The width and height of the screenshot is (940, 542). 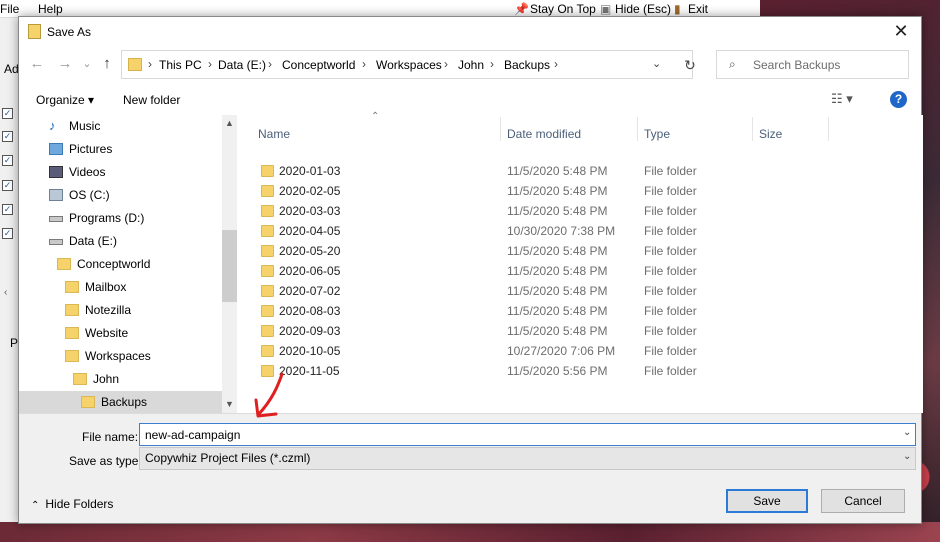 What do you see at coordinates (318, 65) in the screenshot?
I see `breadcrumb-conceptworld: Conceptworld` at bounding box center [318, 65].